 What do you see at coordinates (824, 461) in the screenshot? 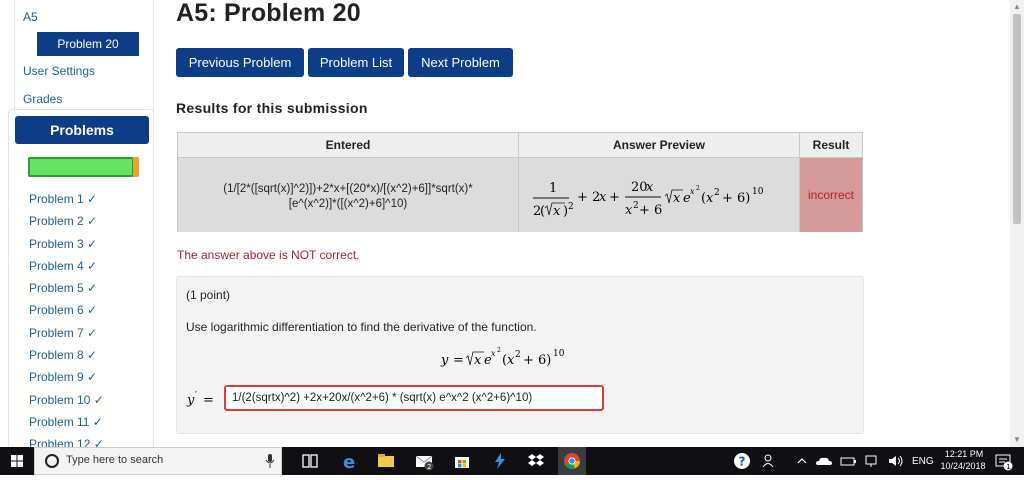
I see `onedrive-cloud-icon` at bounding box center [824, 461].